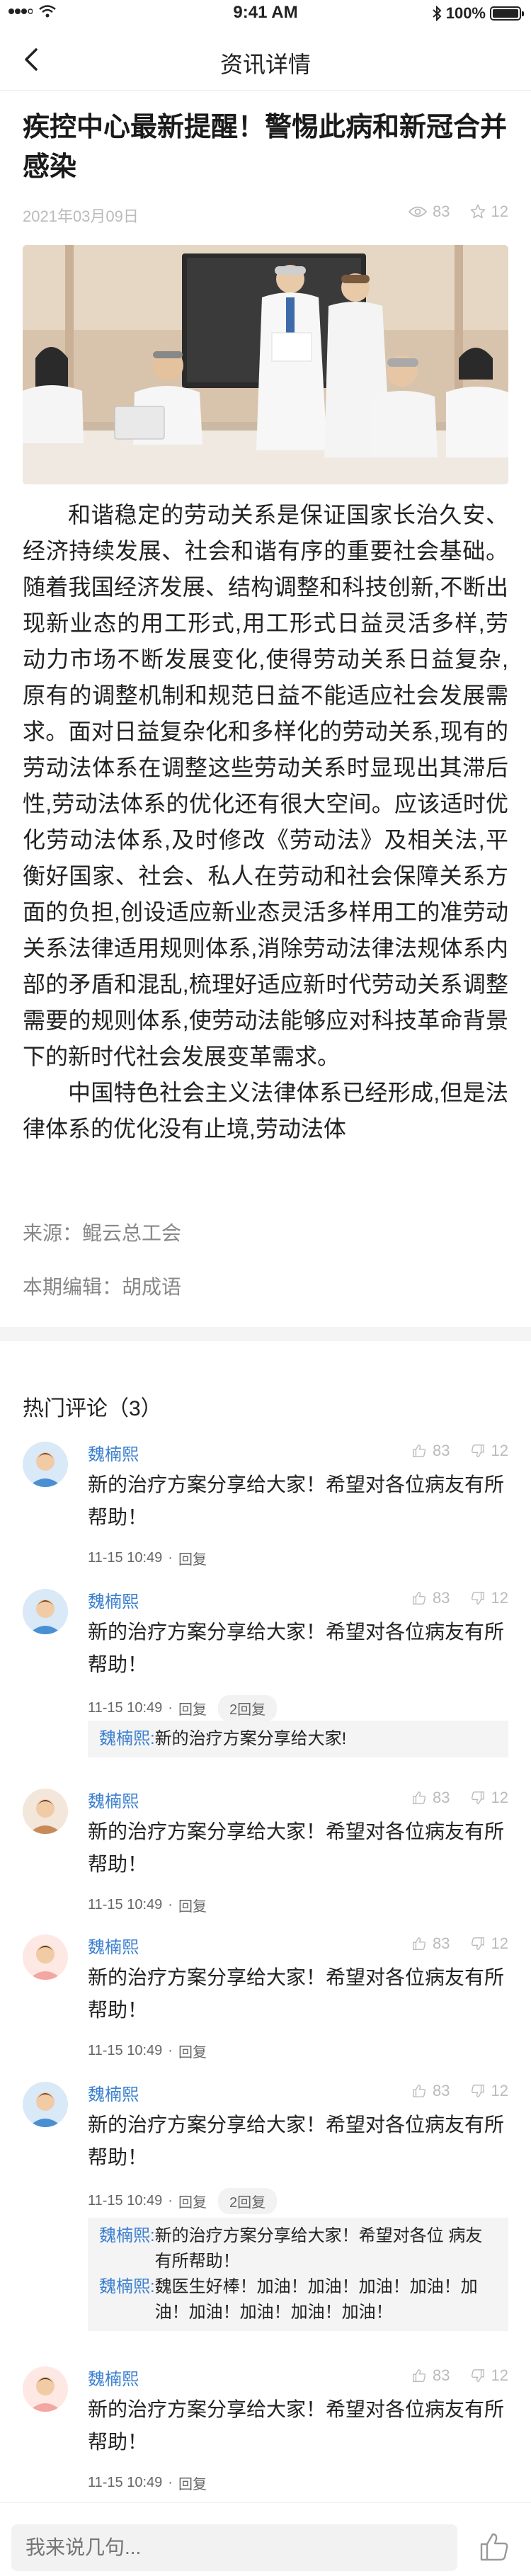 The width and height of the screenshot is (531, 2576). I want to click on bluetooth-icon, so click(438, 13).